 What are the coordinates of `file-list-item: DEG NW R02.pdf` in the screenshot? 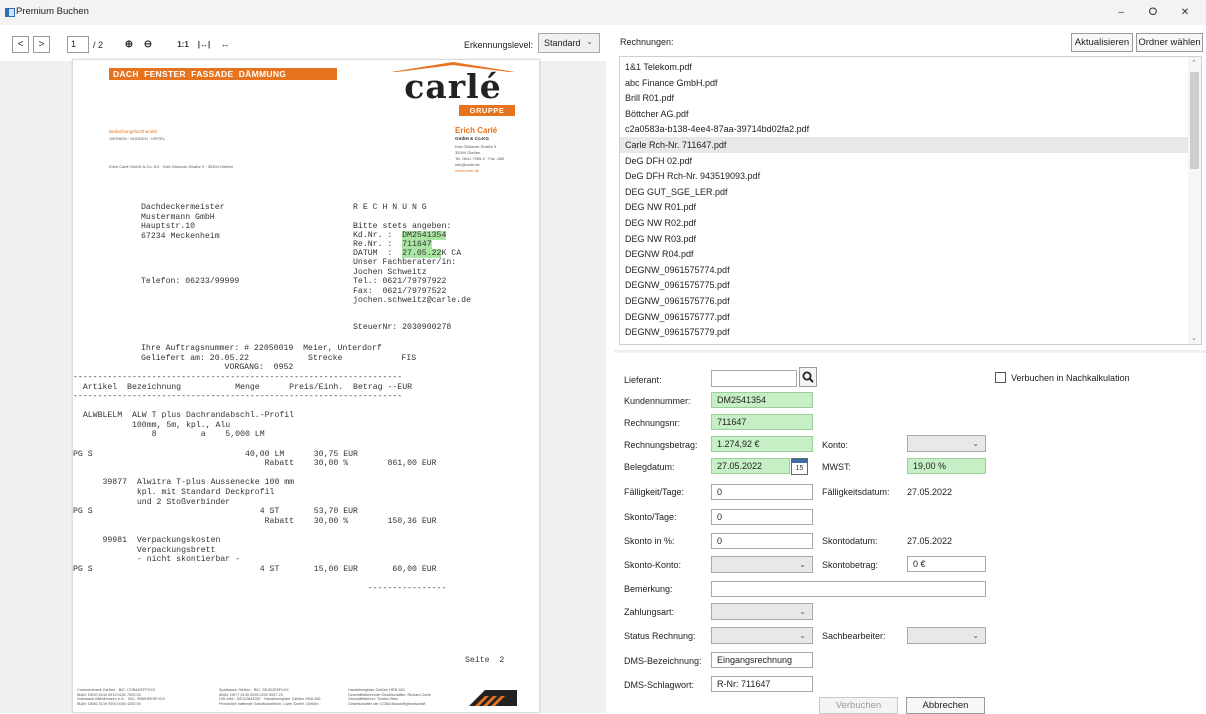 It's located at (906, 223).